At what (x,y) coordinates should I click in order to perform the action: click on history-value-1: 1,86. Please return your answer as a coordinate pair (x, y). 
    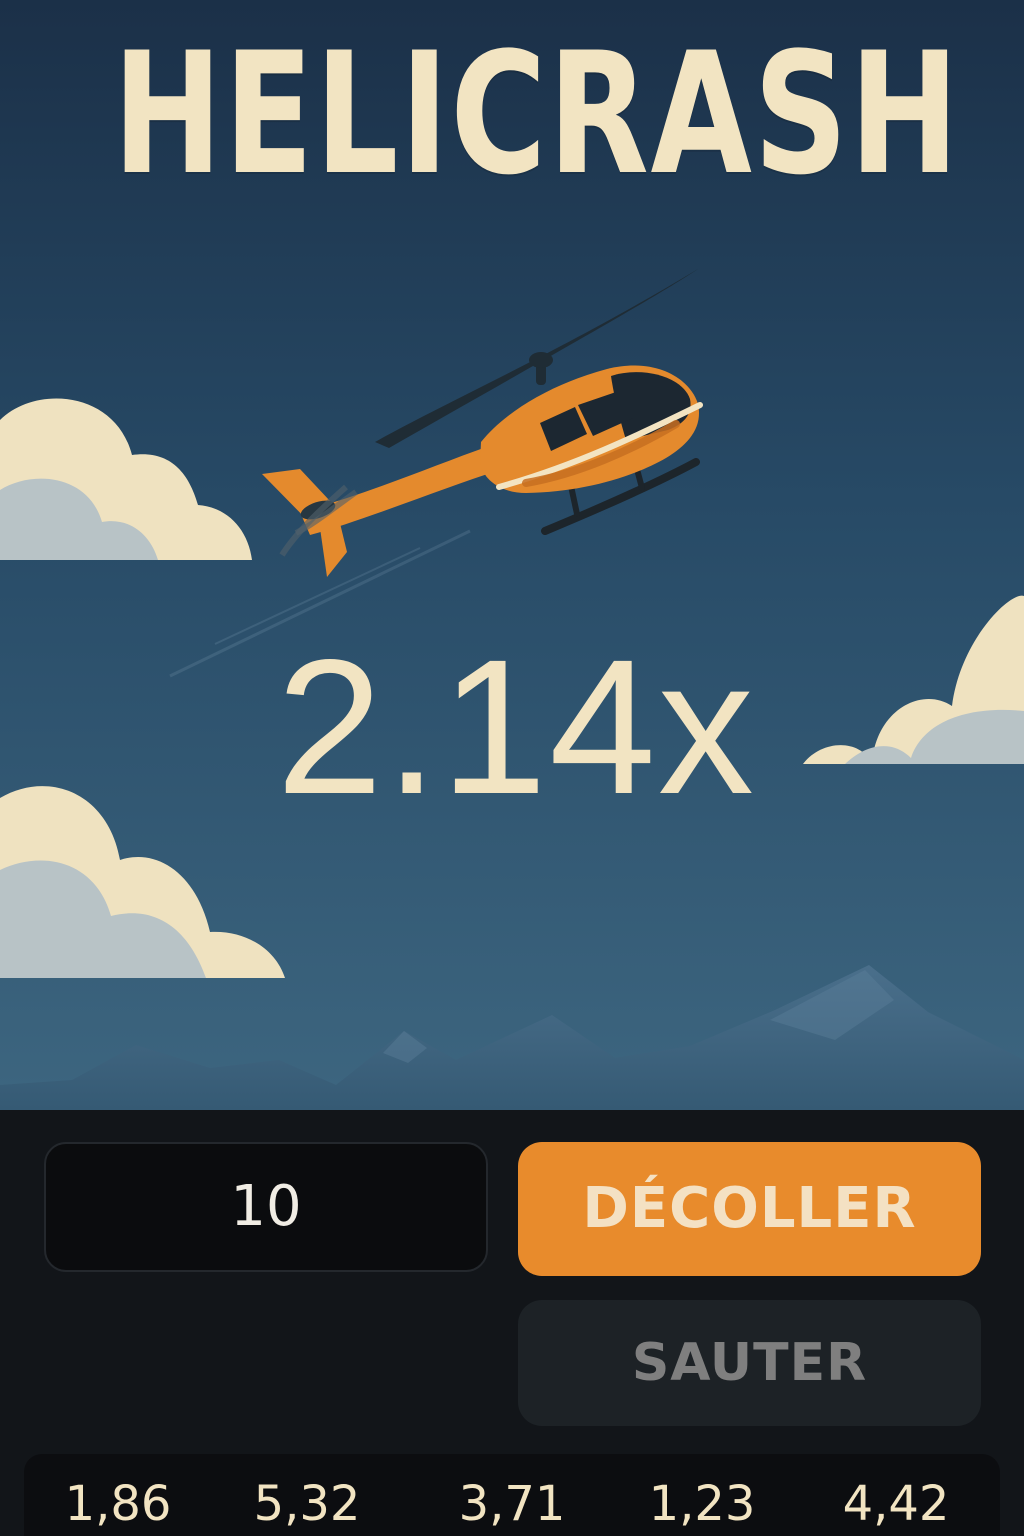
    Looking at the image, I should click on (118, 1504).